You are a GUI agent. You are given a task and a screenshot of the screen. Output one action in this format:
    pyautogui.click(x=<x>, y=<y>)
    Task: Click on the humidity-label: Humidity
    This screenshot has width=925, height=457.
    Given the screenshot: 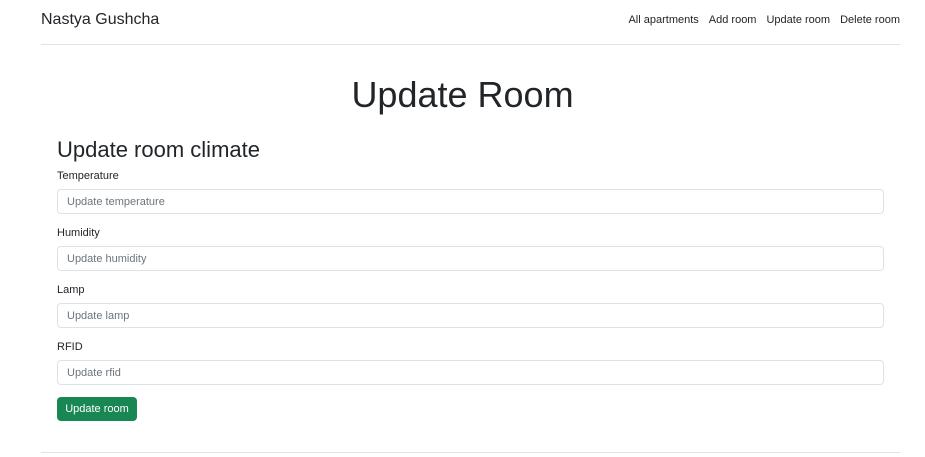 What is the action you would take?
    pyautogui.click(x=78, y=233)
    